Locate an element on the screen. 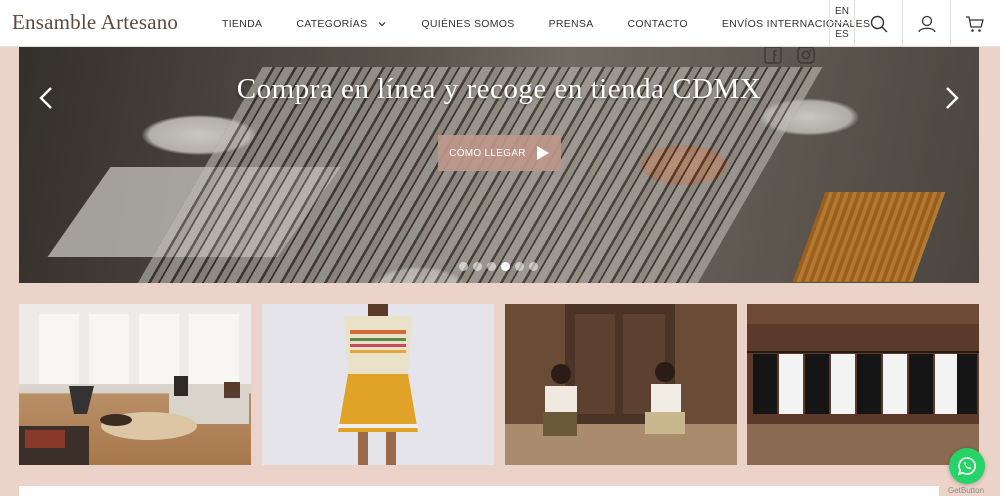 This screenshot has height=496, width=1000. account-button is located at coordinates (927, 23).